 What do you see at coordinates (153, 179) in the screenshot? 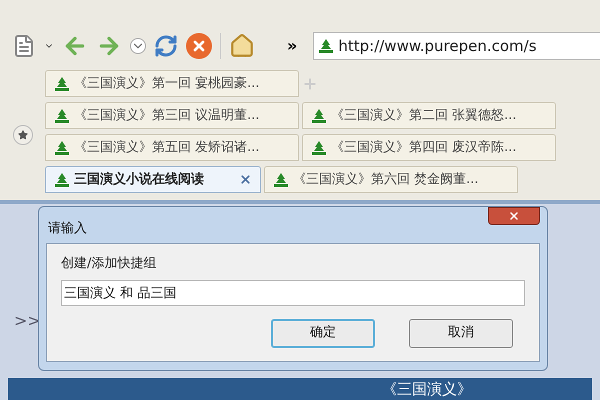
I see `browser-tab: 三国演义小说在线阅读` at bounding box center [153, 179].